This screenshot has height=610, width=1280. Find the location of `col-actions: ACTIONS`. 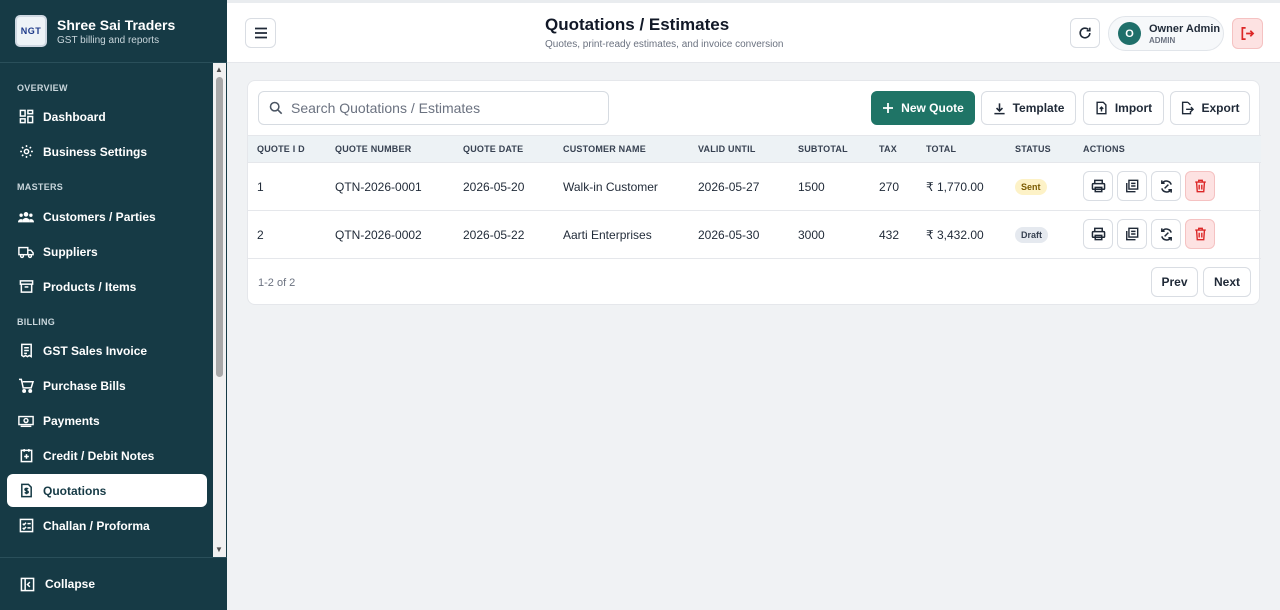

col-actions: ACTIONS is located at coordinates (1104, 149).